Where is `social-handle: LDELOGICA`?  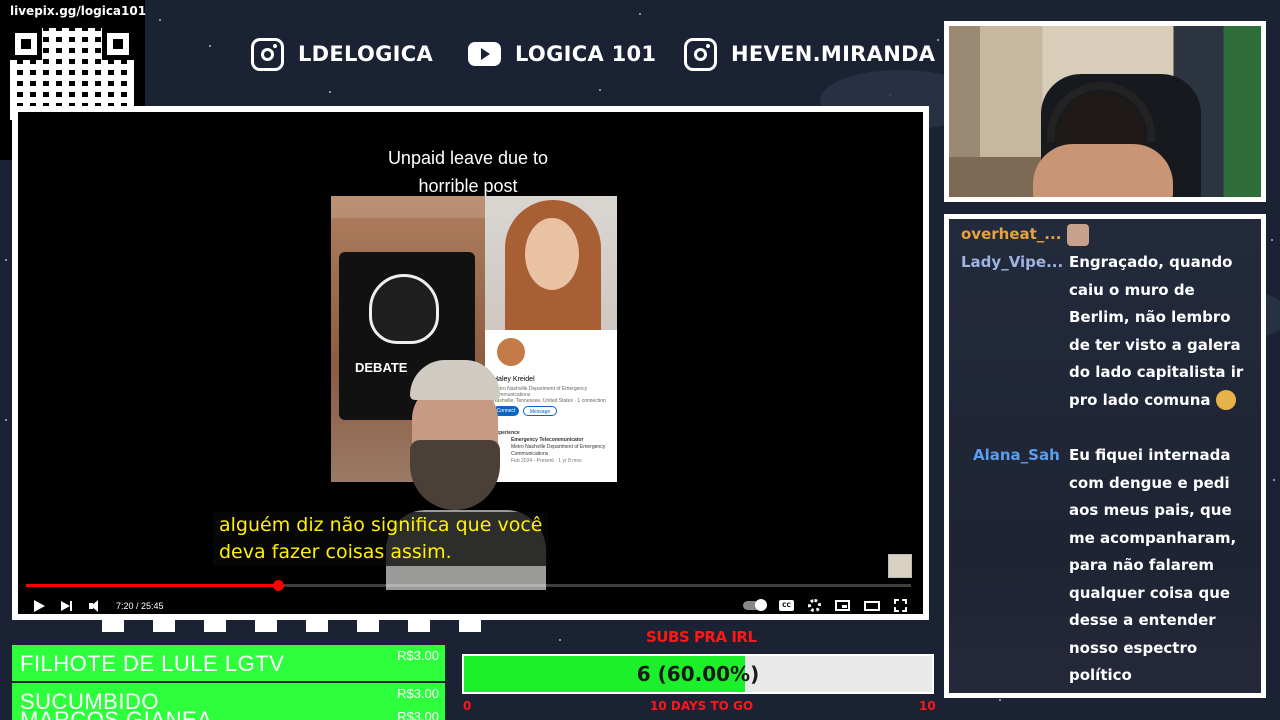
social-handle: LDELOGICA is located at coordinates (366, 54).